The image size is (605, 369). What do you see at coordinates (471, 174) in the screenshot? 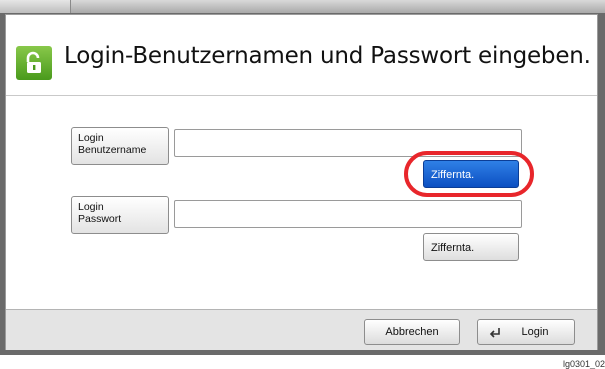
I see `username-keypad-button: Ziffernta.` at bounding box center [471, 174].